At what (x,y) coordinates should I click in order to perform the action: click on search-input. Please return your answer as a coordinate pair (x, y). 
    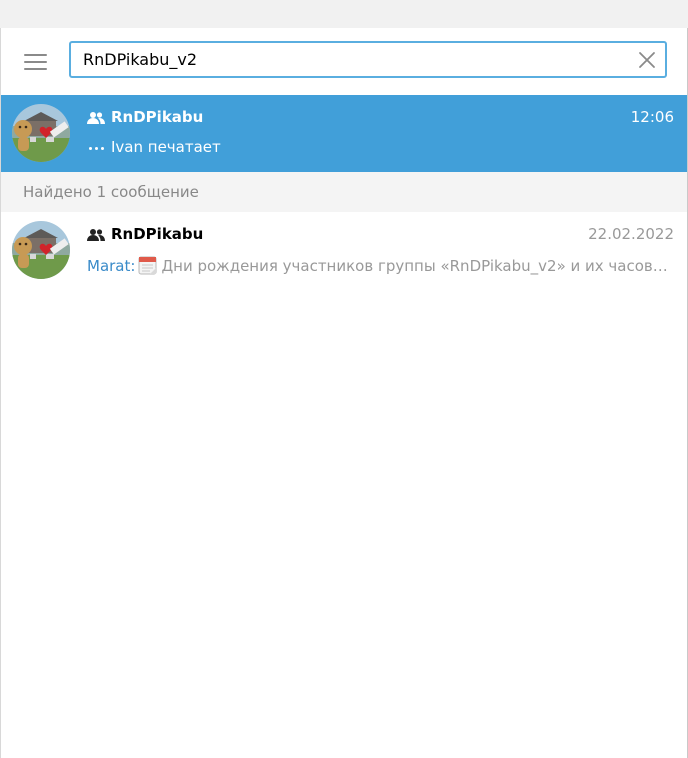
    Looking at the image, I should click on (353, 59).